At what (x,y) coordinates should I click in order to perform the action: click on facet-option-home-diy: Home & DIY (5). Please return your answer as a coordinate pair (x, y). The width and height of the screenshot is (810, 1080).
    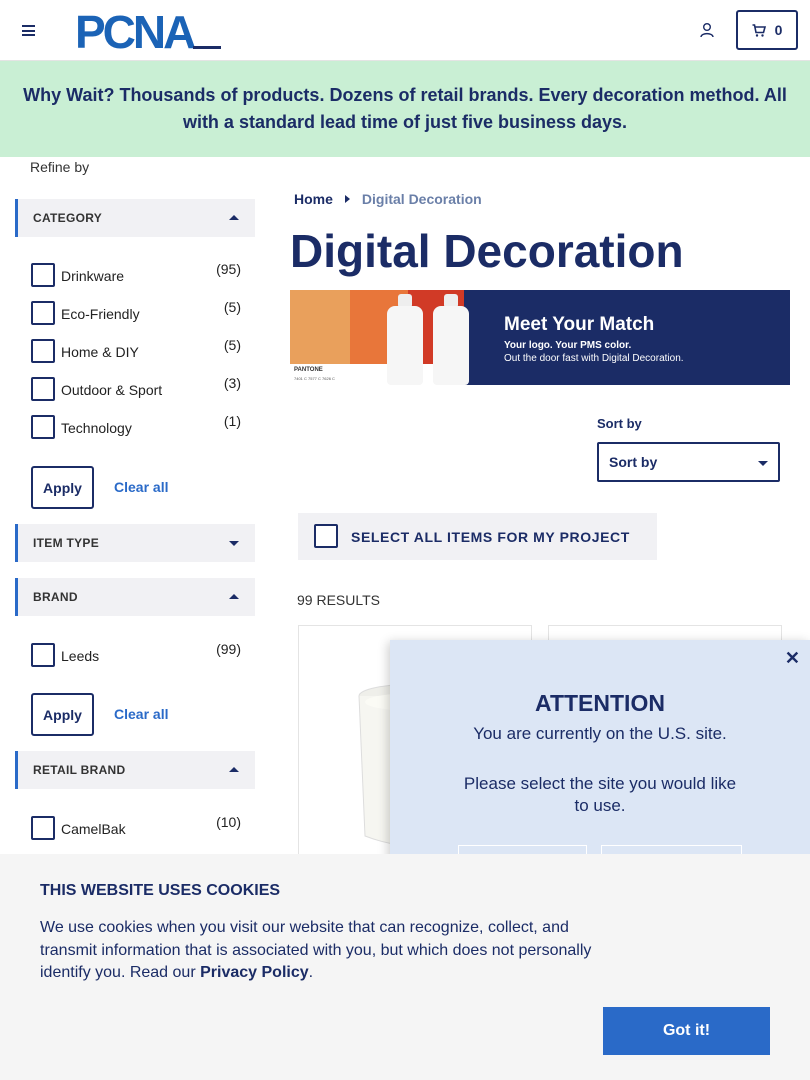
    Looking at the image, I should click on (137, 350).